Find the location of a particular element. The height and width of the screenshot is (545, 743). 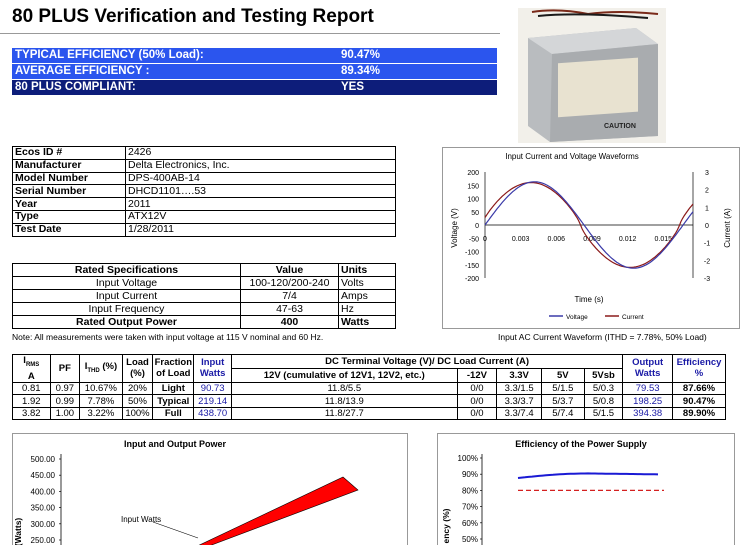

info-key: Year is located at coordinates (69, 204).